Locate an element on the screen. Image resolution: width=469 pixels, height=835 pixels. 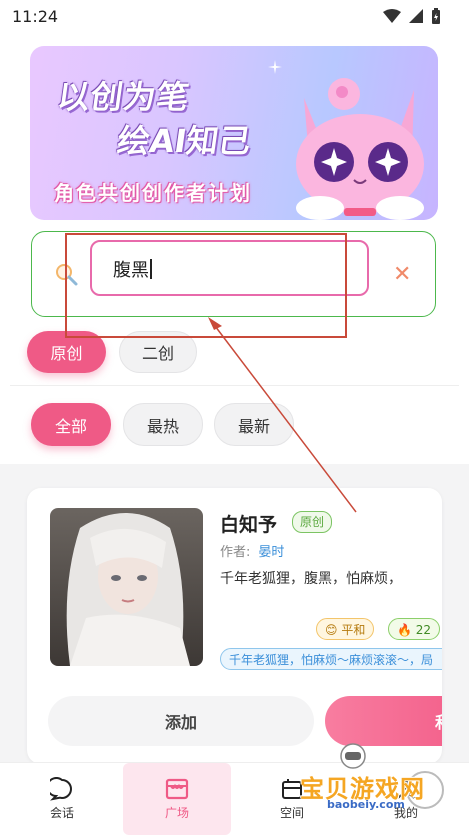
status-bar: 11:24 is located at coordinates (234, 17).